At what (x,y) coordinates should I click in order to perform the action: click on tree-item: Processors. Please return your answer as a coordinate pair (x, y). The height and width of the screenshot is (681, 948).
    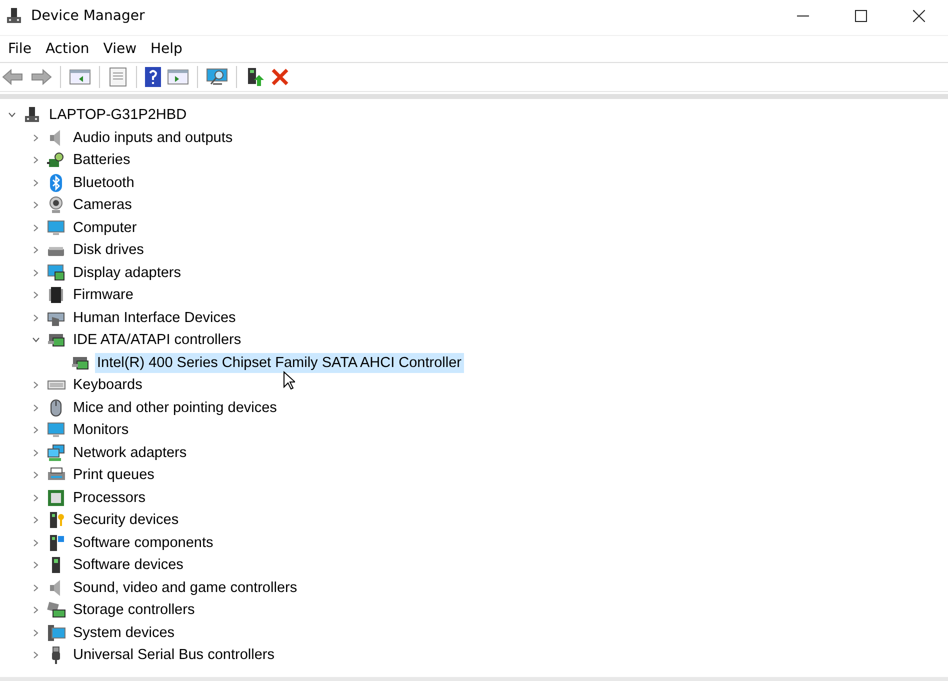
    Looking at the image, I should click on (109, 498).